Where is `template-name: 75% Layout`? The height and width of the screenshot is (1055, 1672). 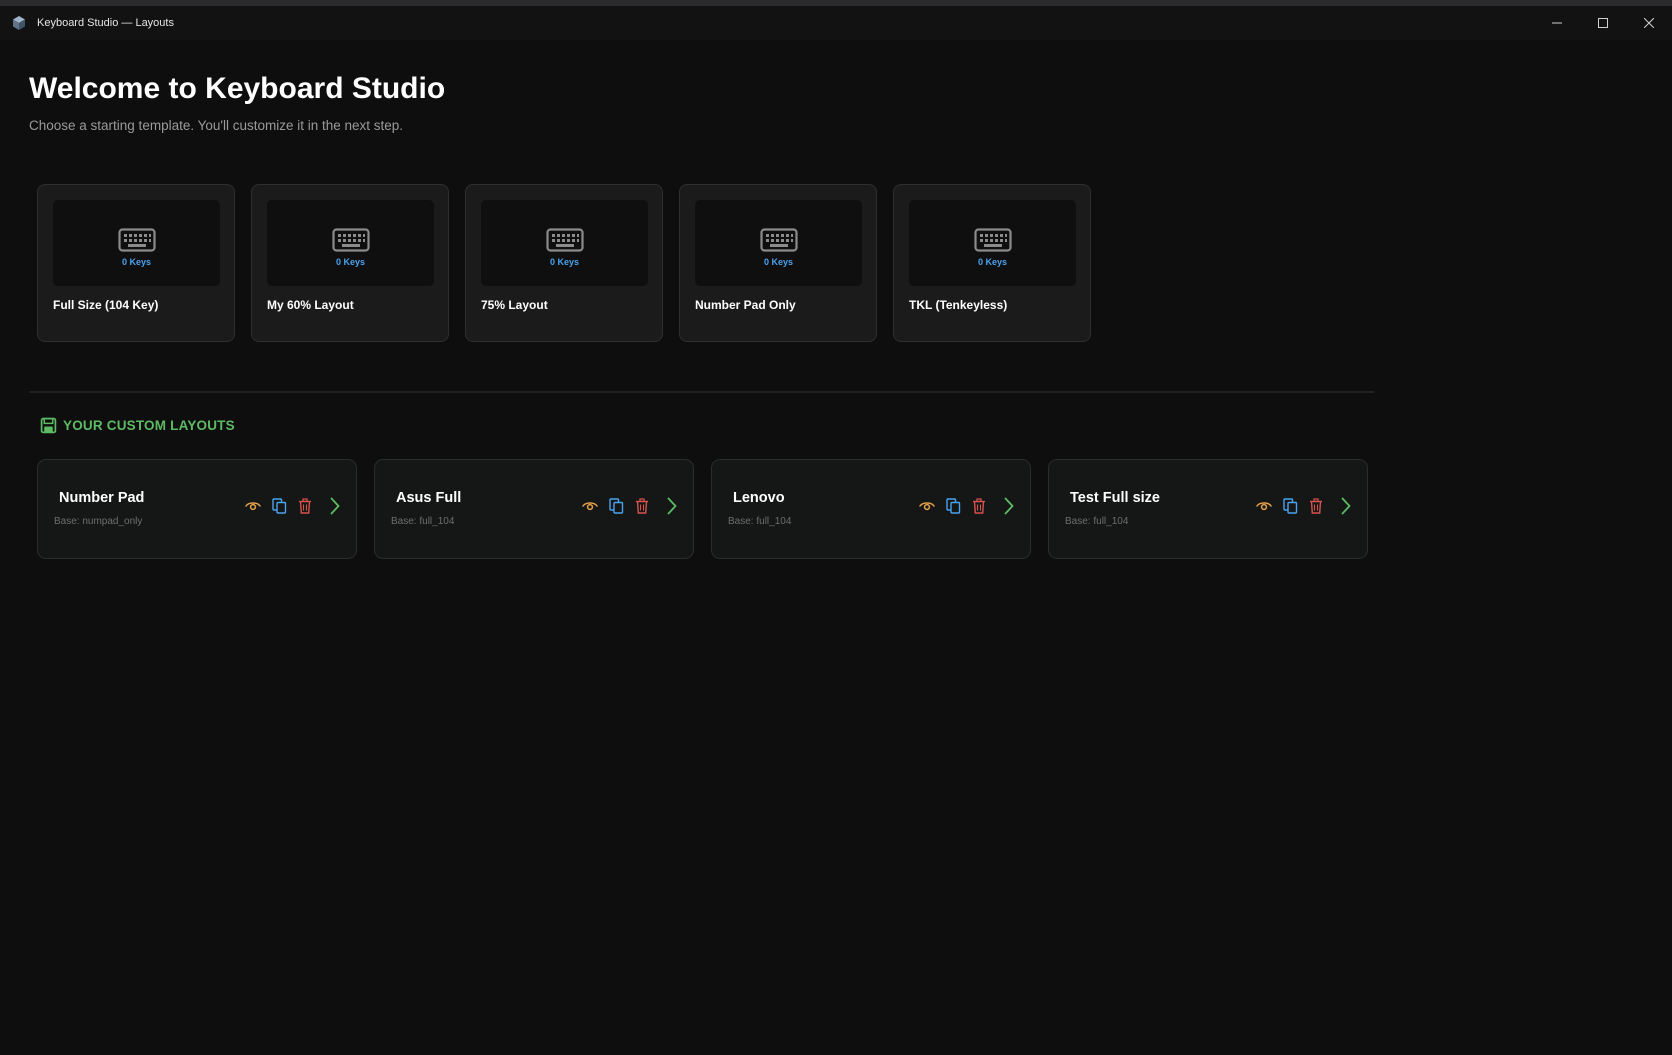
template-name: 75% Layout is located at coordinates (514, 305).